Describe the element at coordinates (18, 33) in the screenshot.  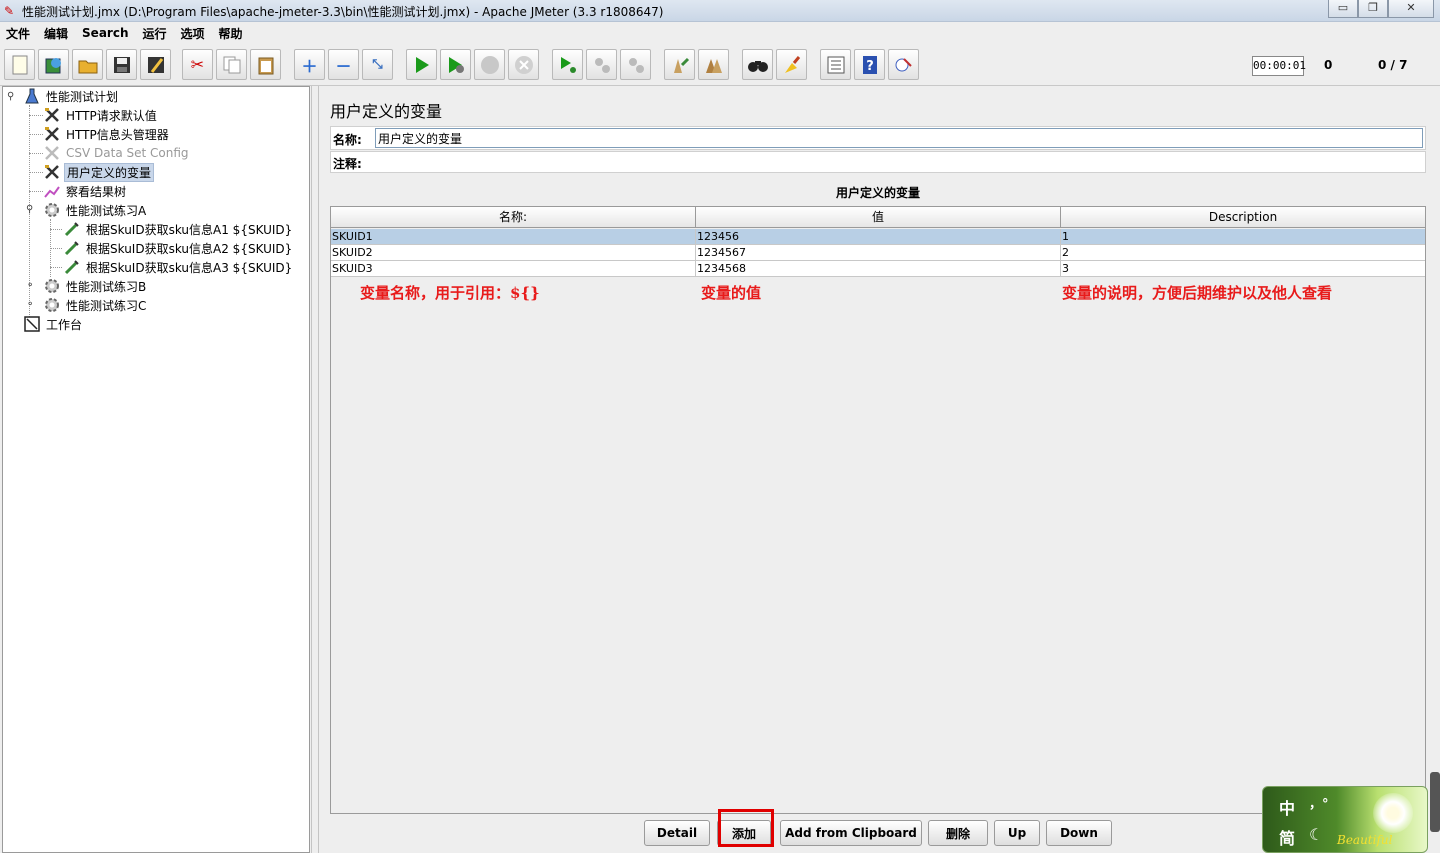
I see `menu-file: 文件` at that location.